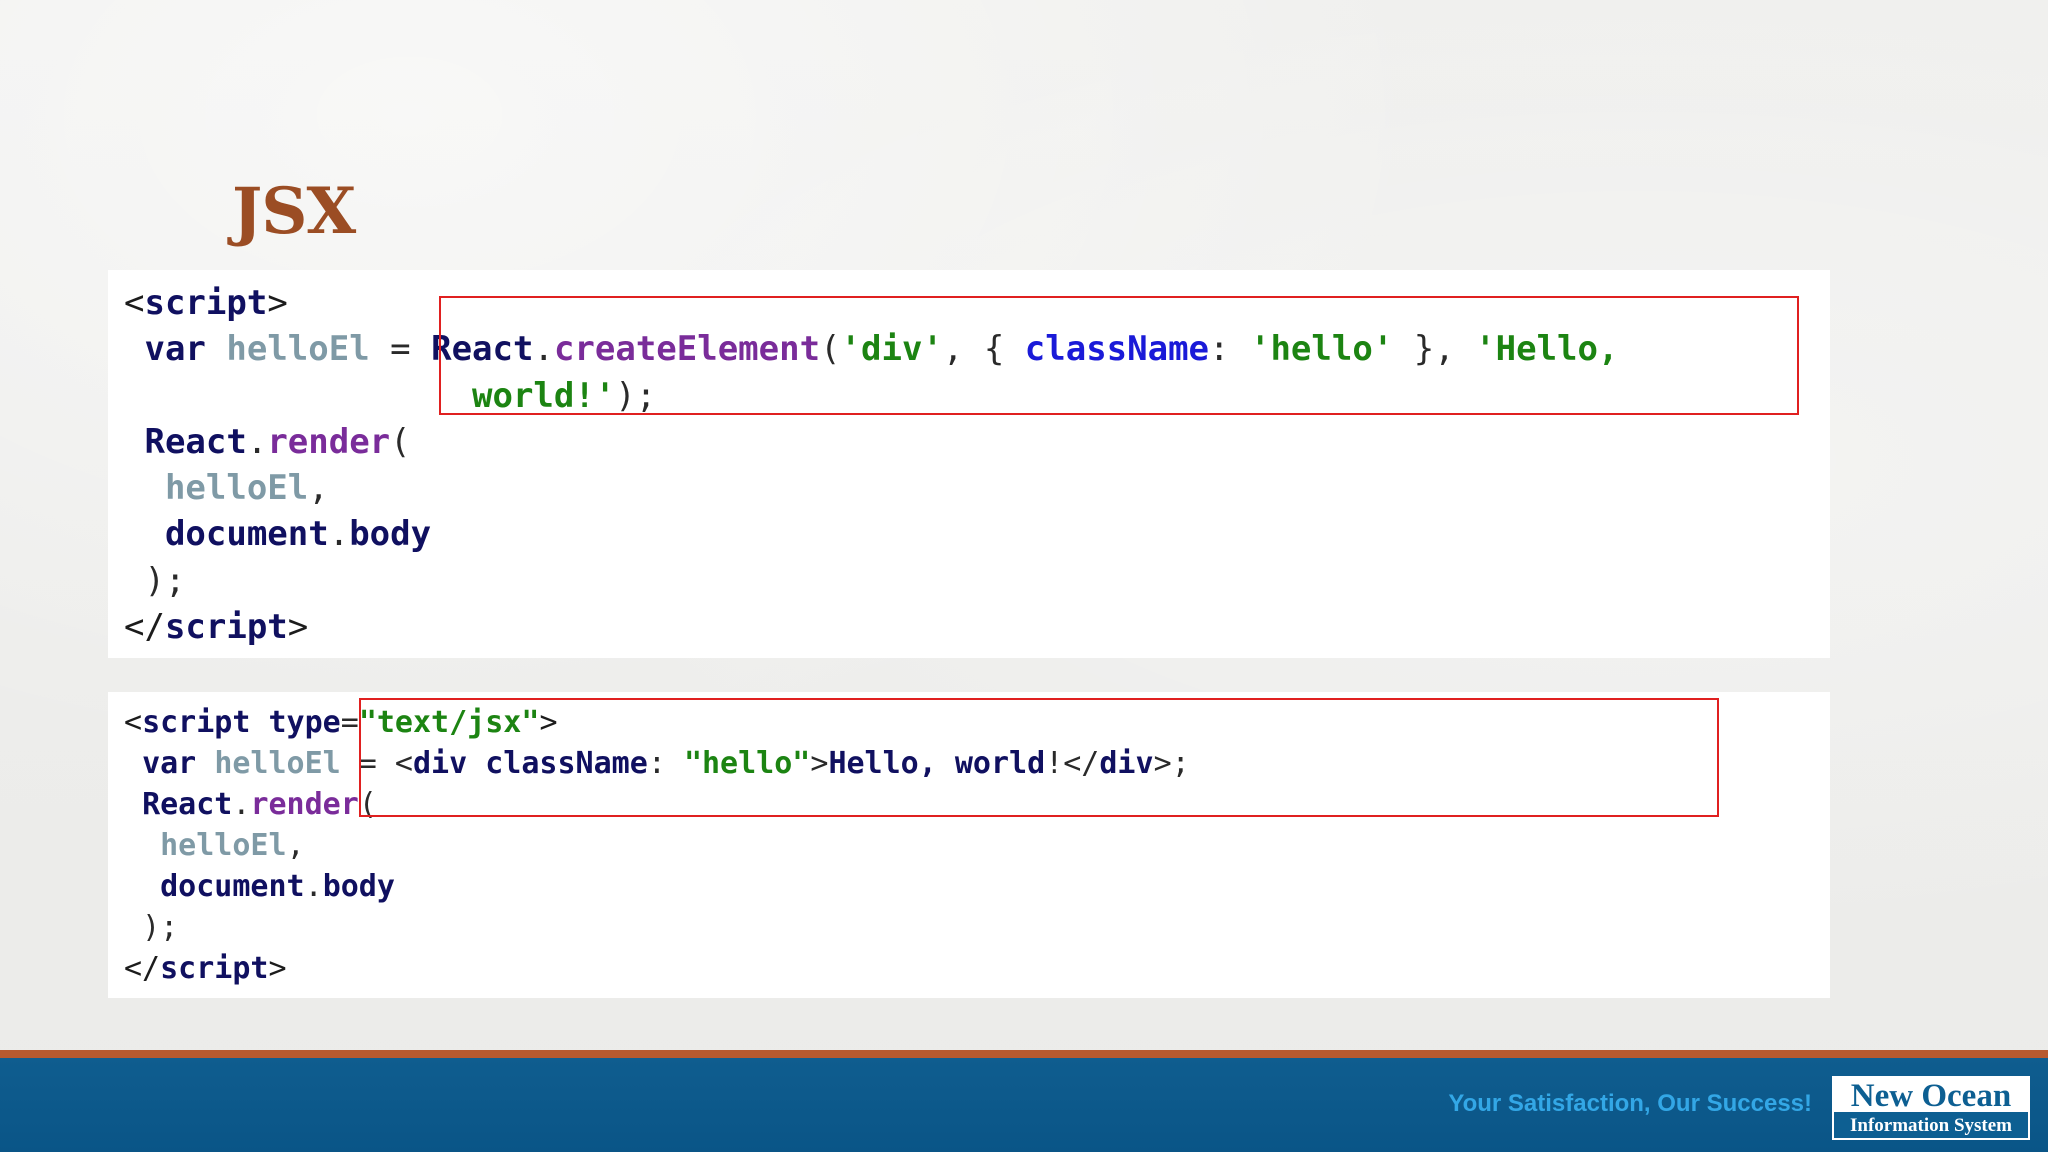 The height and width of the screenshot is (1152, 2048). What do you see at coordinates (983, 349) in the screenshot?
I see `code_block_1-token: , {` at bounding box center [983, 349].